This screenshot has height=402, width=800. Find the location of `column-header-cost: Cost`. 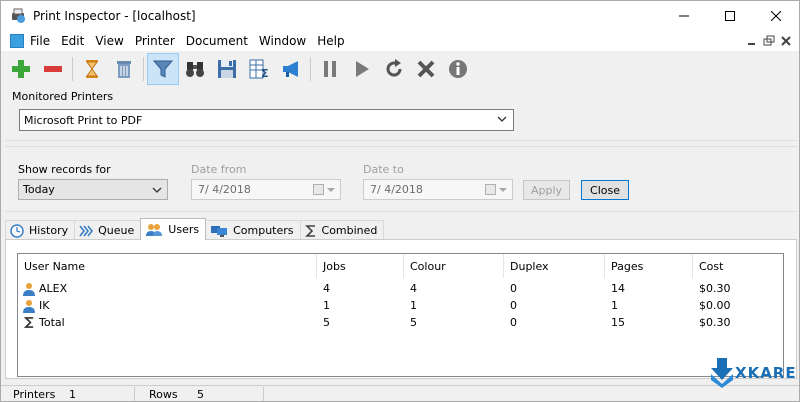

column-header-cost: Cost is located at coordinates (738, 266).